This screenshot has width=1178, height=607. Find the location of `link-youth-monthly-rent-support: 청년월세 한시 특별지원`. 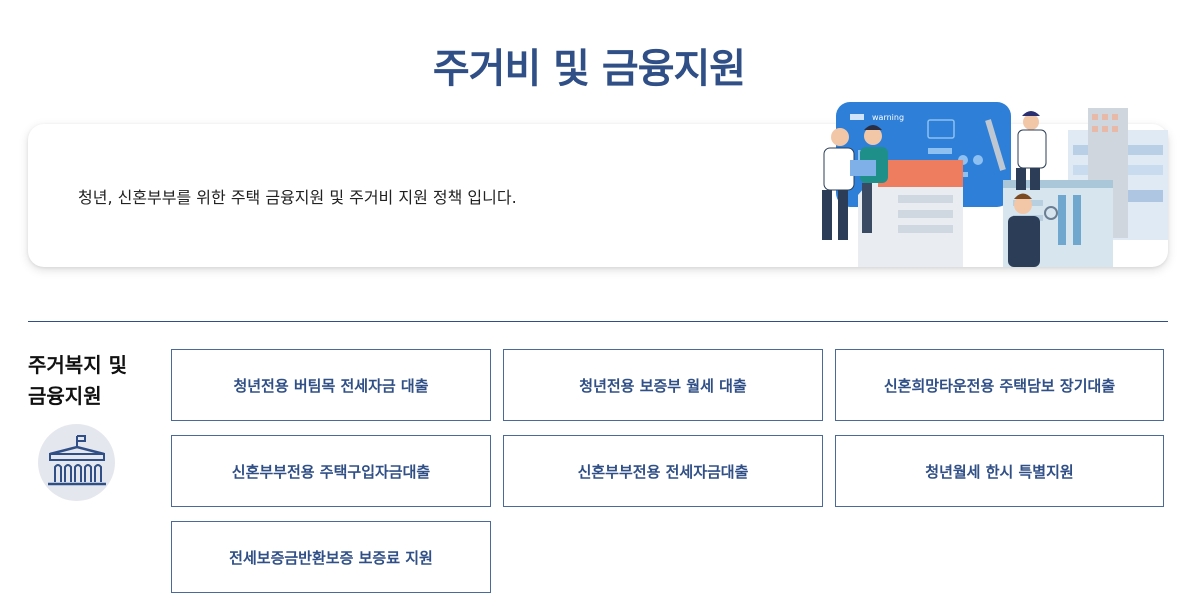

link-youth-monthly-rent-support: 청년월세 한시 특별지원 is located at coordinates (999, 471).